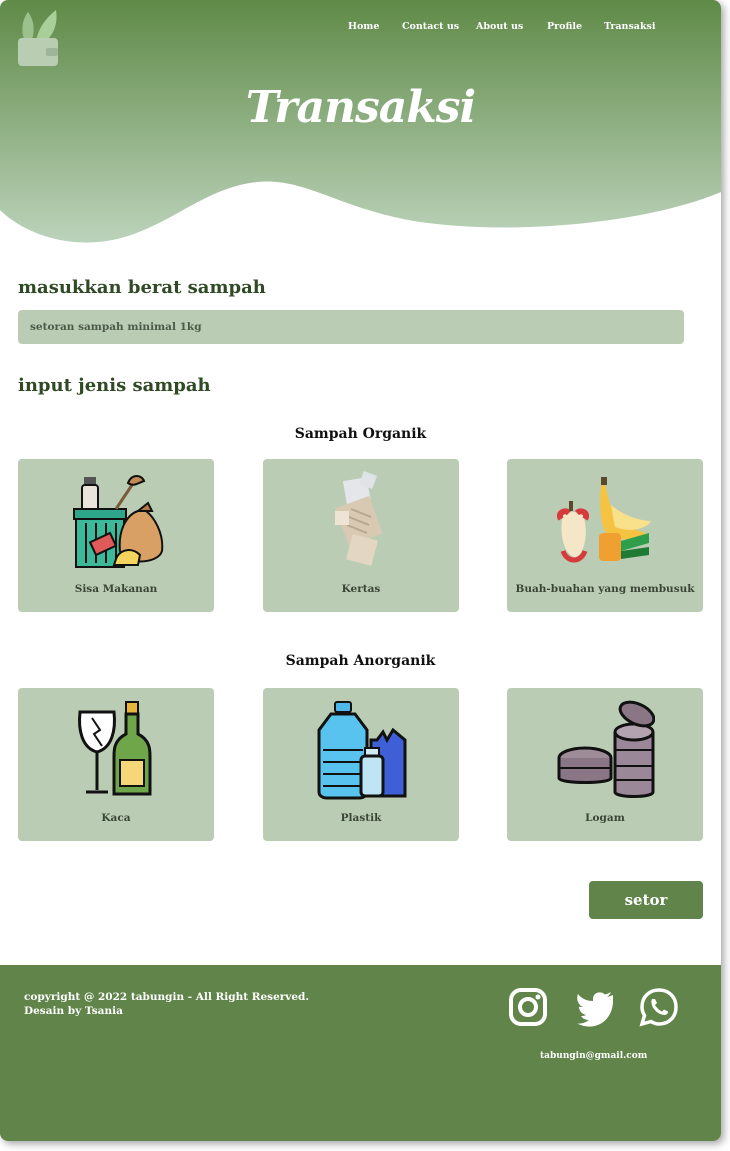  I want to click on wallet-leaf-logo-icon, so click(38, 38).